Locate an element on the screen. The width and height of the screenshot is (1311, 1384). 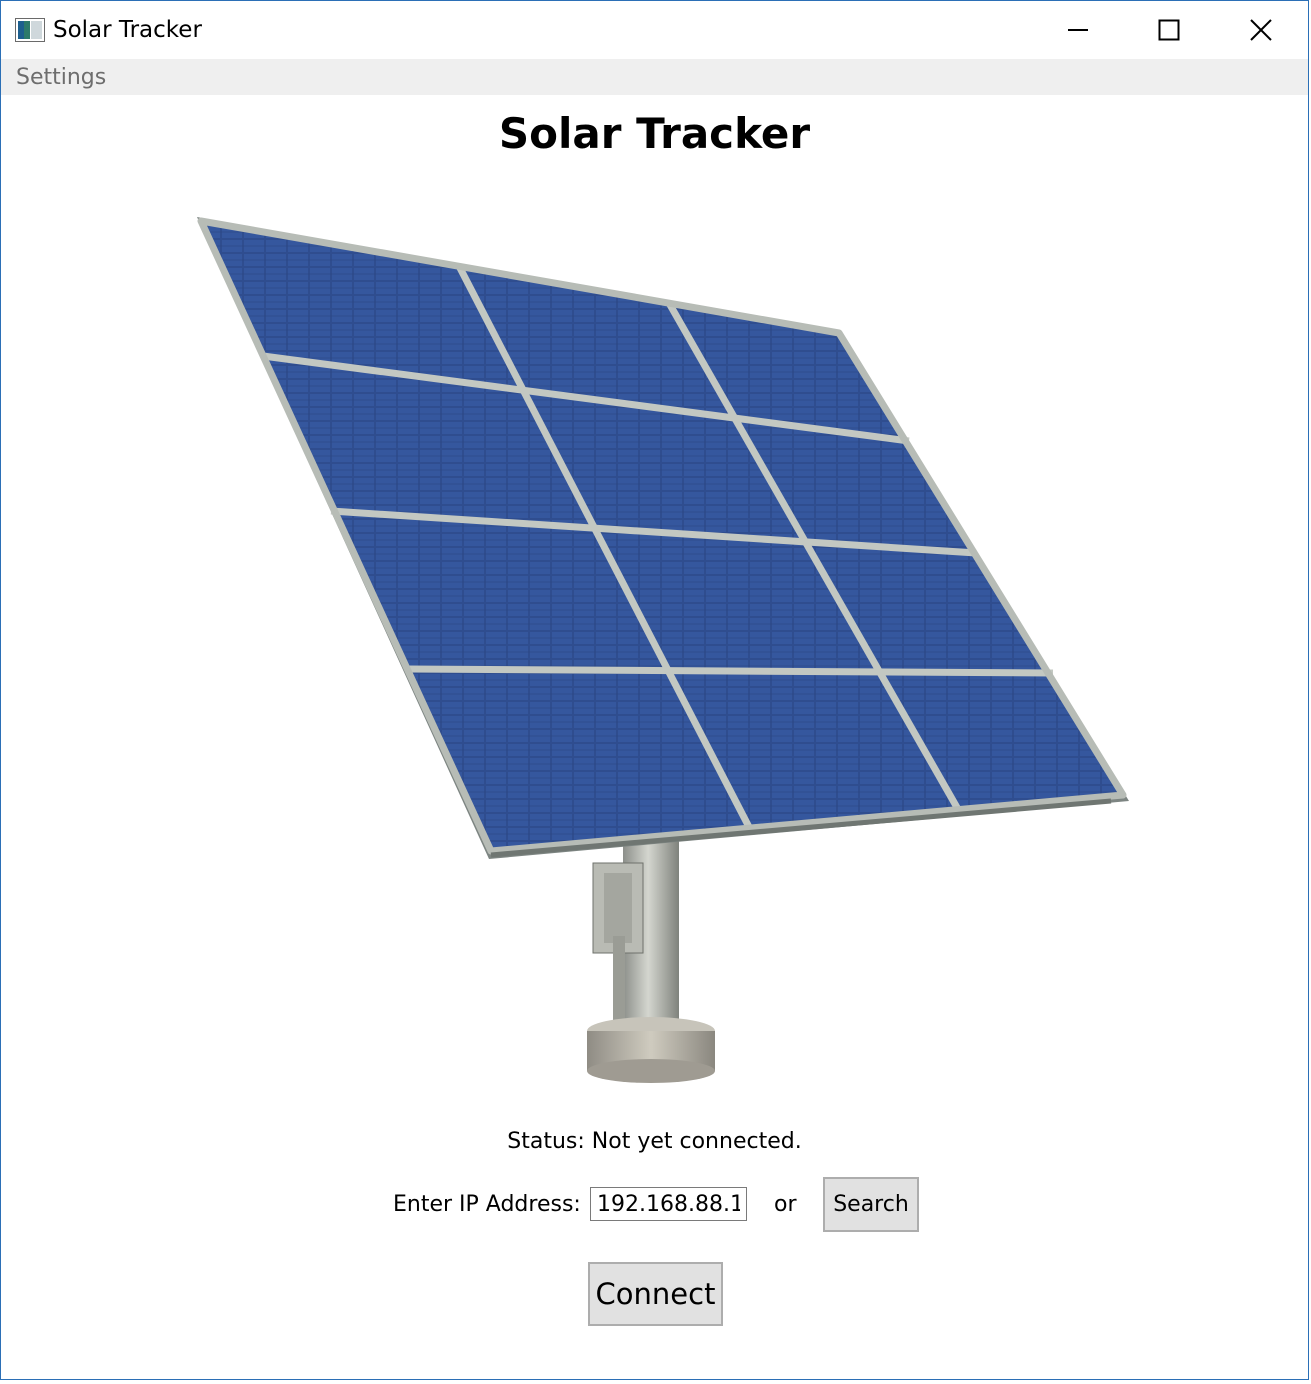
page-title: Solar Tracker is located at coordinates (654, 133).